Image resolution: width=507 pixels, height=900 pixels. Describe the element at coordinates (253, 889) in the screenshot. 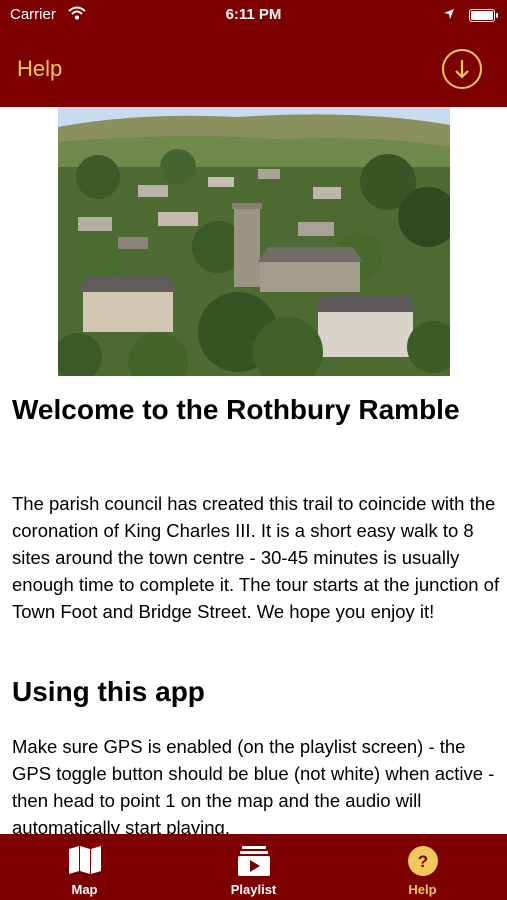

I see `tab-playlist-label: Playlist` at that location.